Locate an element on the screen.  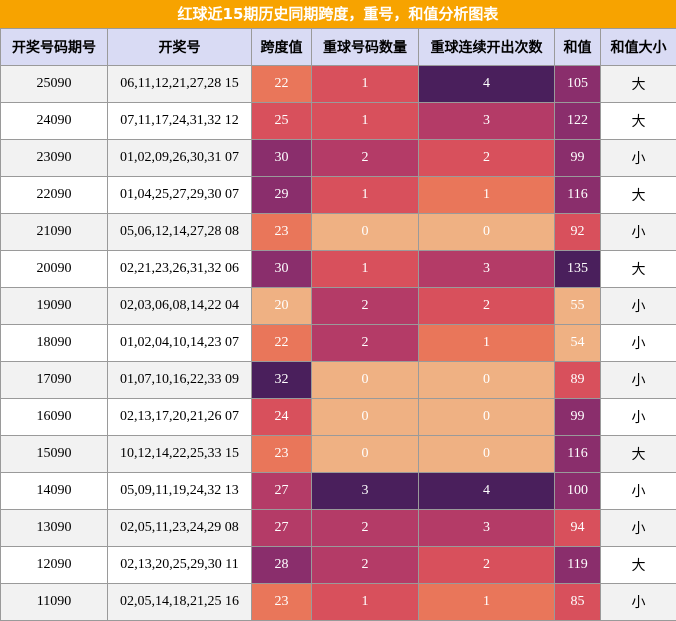
cell-sum: 92 is located at coordinates (578, 232).